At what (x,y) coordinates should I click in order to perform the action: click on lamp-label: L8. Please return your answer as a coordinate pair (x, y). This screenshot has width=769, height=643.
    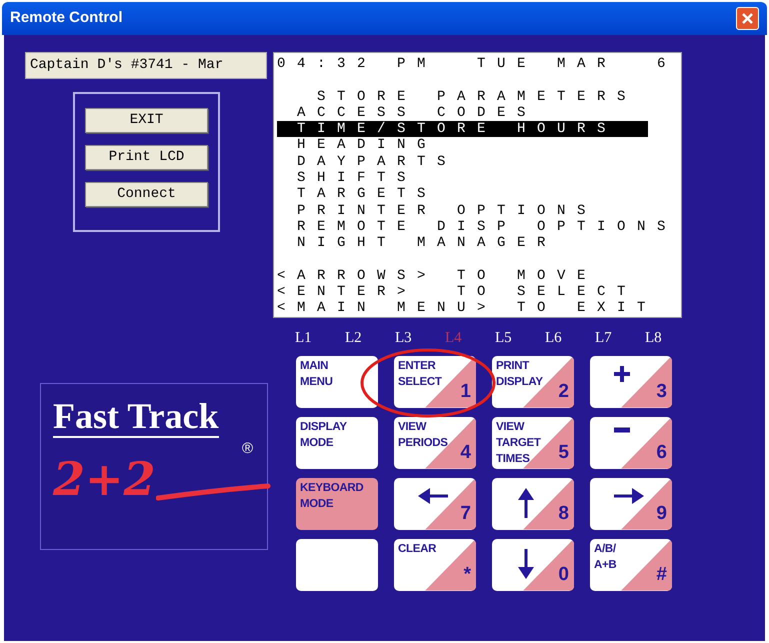
    Looking at the image, I should click on (654, 338).